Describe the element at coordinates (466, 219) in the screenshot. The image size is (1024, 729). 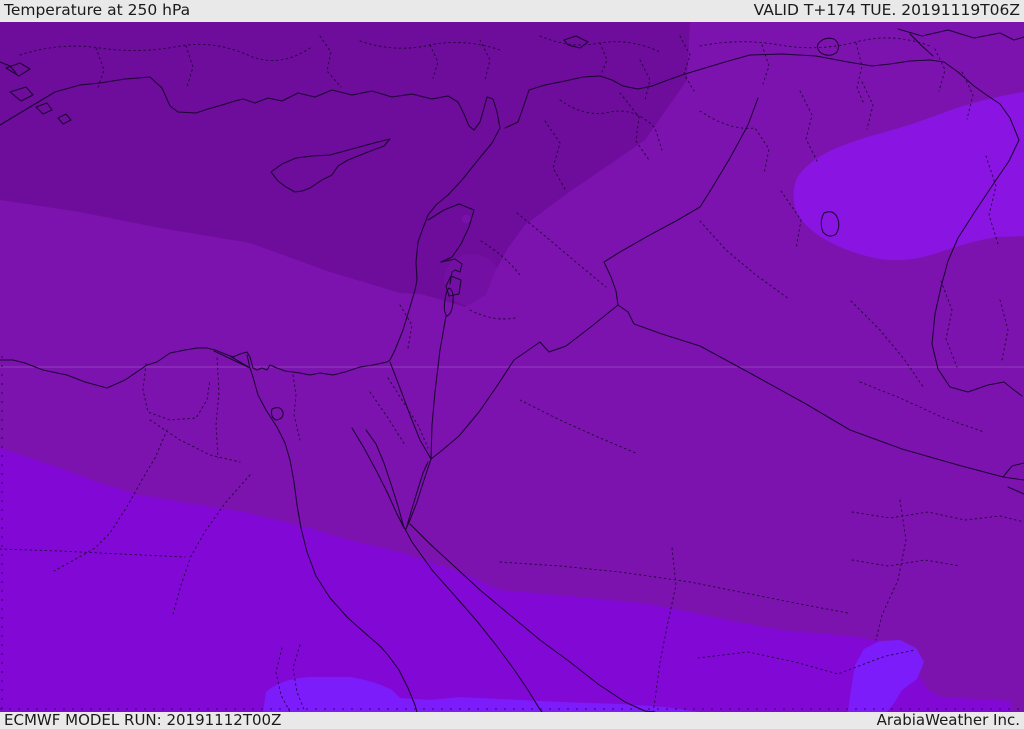
I see `temp-shading-lebanon-dot` at that location.